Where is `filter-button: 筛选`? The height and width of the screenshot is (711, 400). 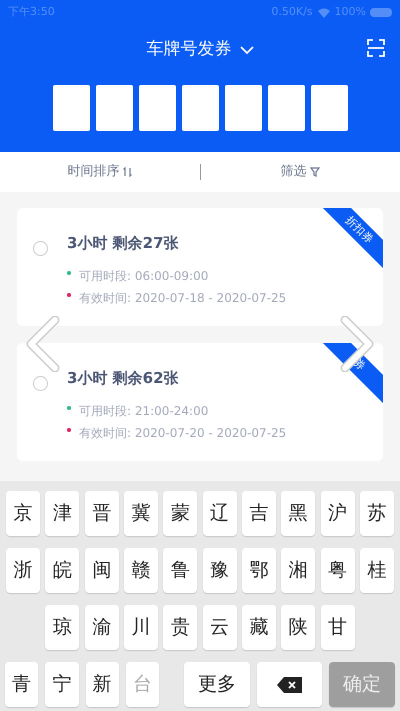
filter-button: 筛选 is located at coordinates (300, 172).